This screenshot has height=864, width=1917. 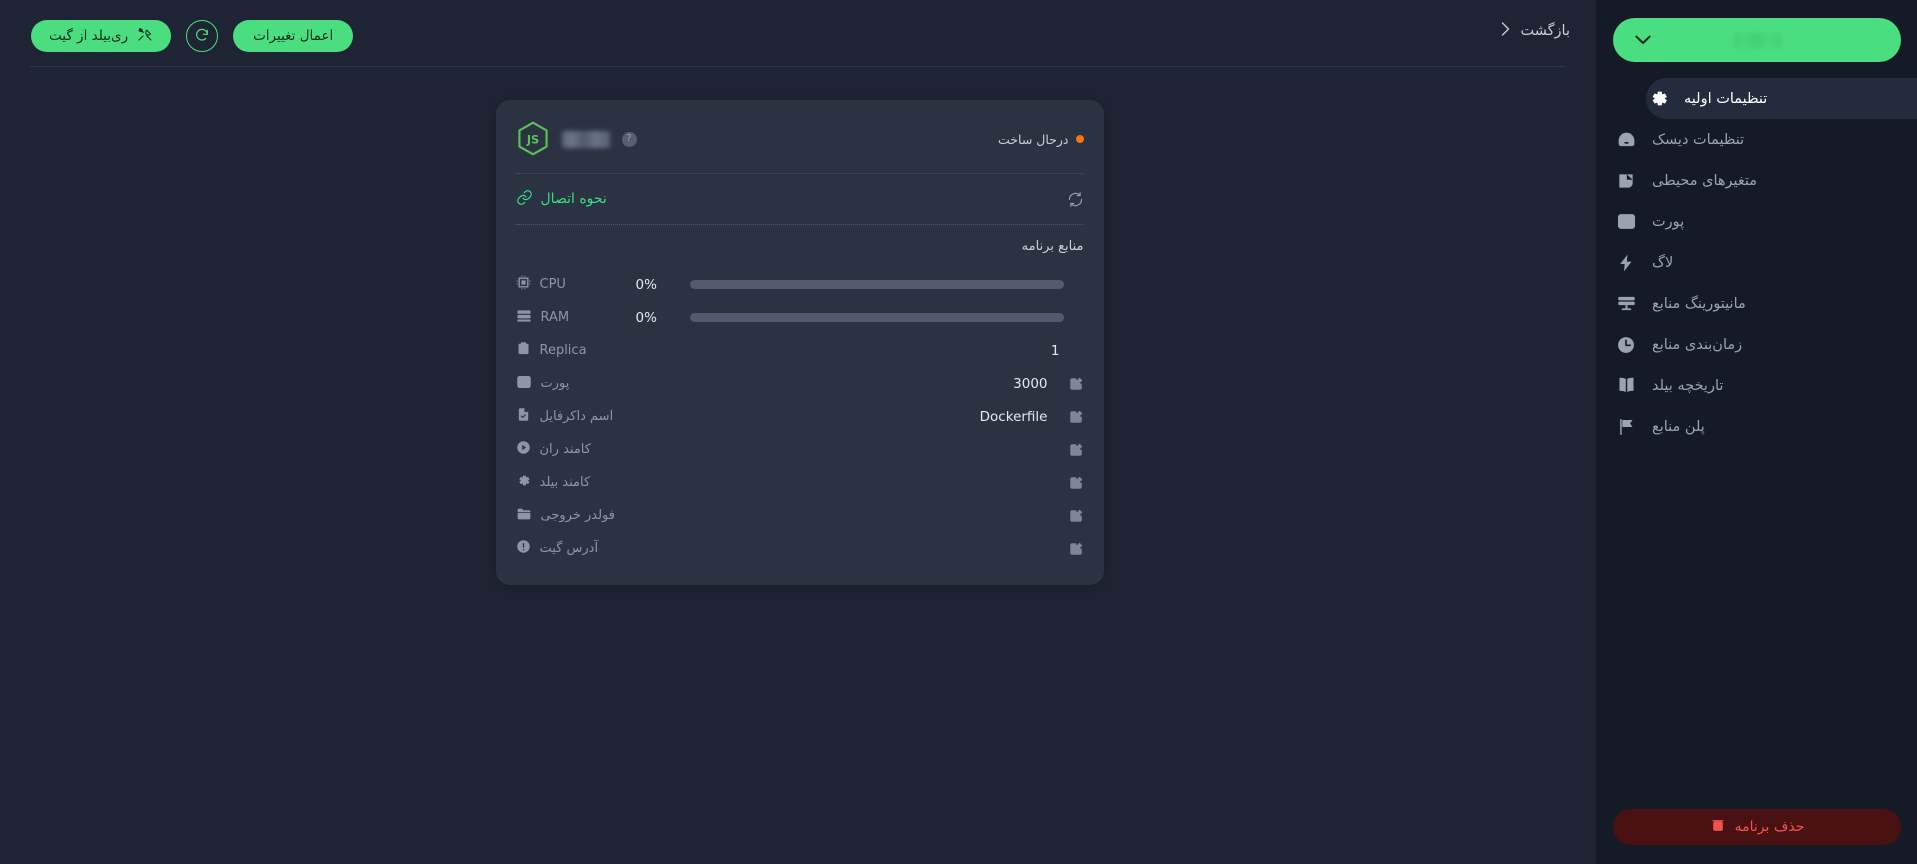 I want to click on sidebar-item-disk-settings: تنظیمات دیسک, so click(x=1756, y=139).